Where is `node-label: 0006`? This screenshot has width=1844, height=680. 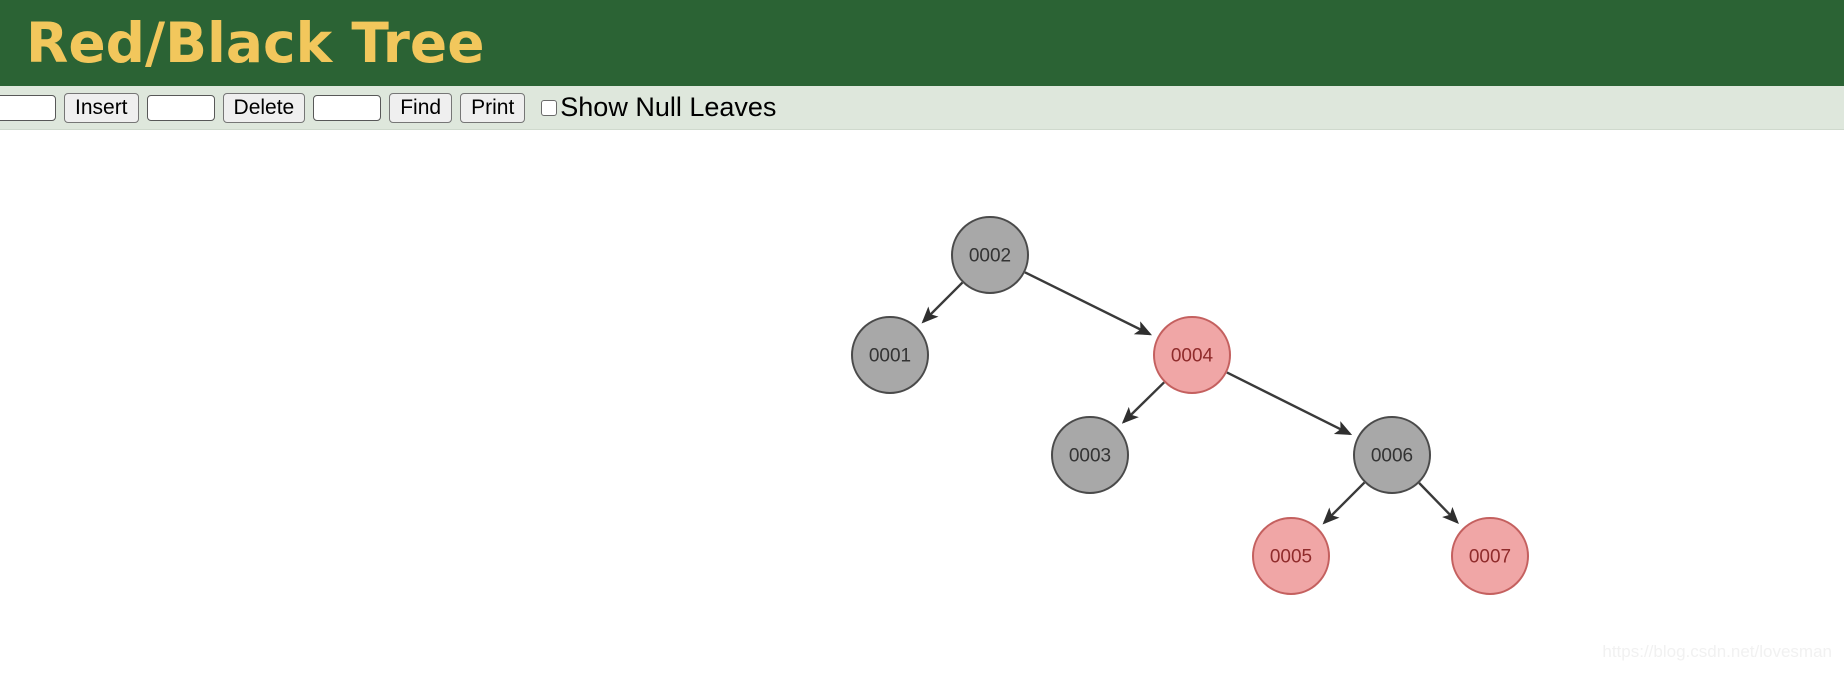 node-label: 0006 is located at coordinates (1392, 456).